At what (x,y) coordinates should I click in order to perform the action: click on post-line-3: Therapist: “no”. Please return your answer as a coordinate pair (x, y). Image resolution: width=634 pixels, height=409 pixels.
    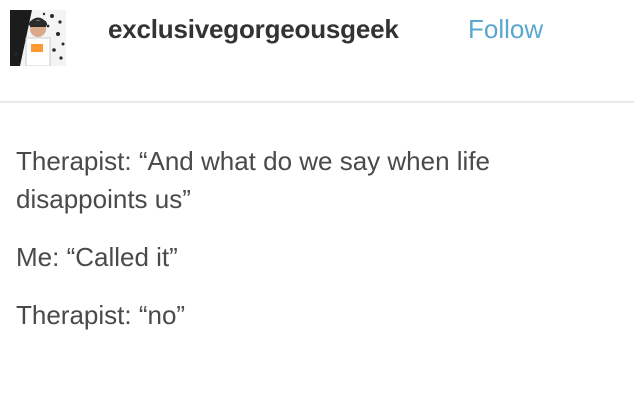
    Looking at the image, I should click on (101, 315).